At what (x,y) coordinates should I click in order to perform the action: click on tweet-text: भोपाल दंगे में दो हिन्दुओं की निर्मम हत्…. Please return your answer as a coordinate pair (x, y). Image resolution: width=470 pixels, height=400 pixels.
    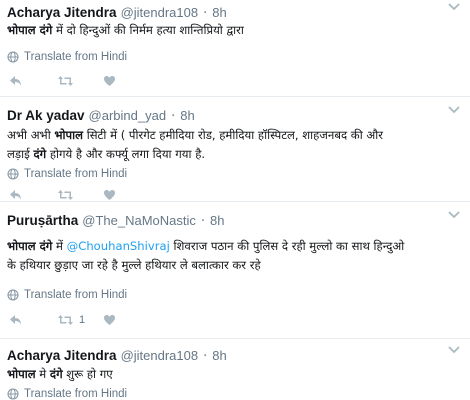
    Looking at the image, I should click on (234, 30).